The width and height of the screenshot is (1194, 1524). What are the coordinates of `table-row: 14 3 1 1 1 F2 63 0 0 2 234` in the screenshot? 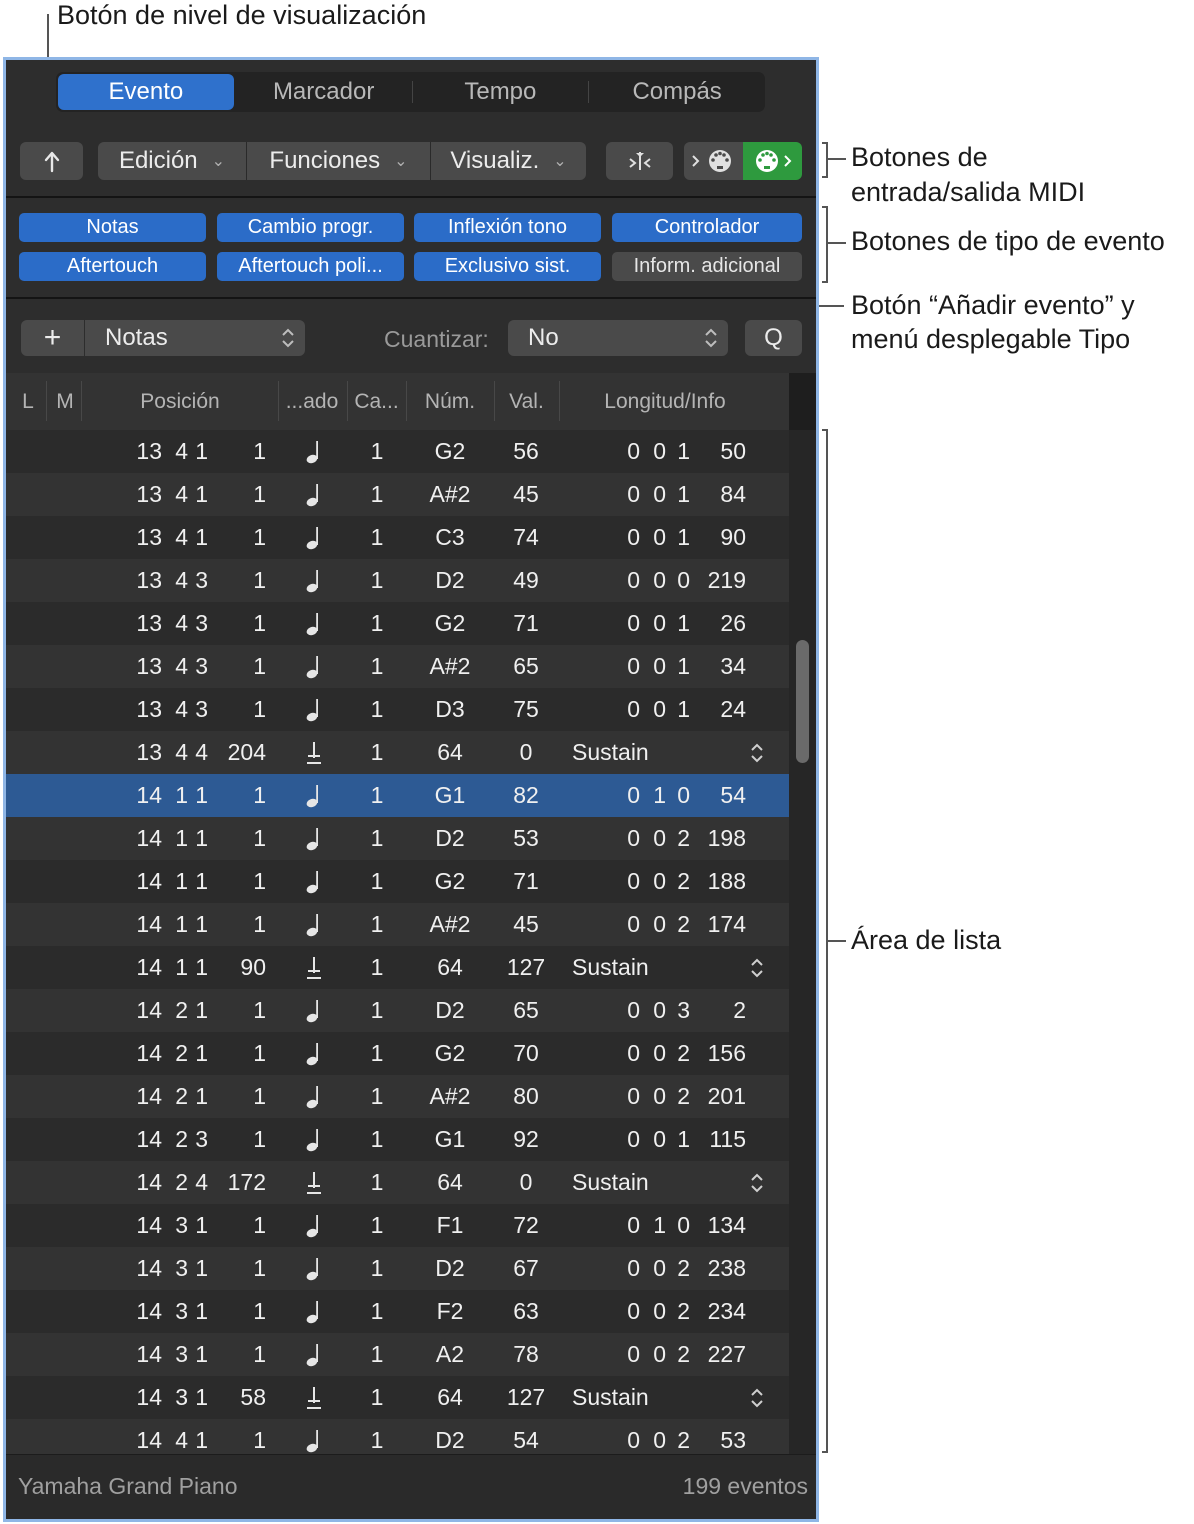 It's located at (397, 1311).